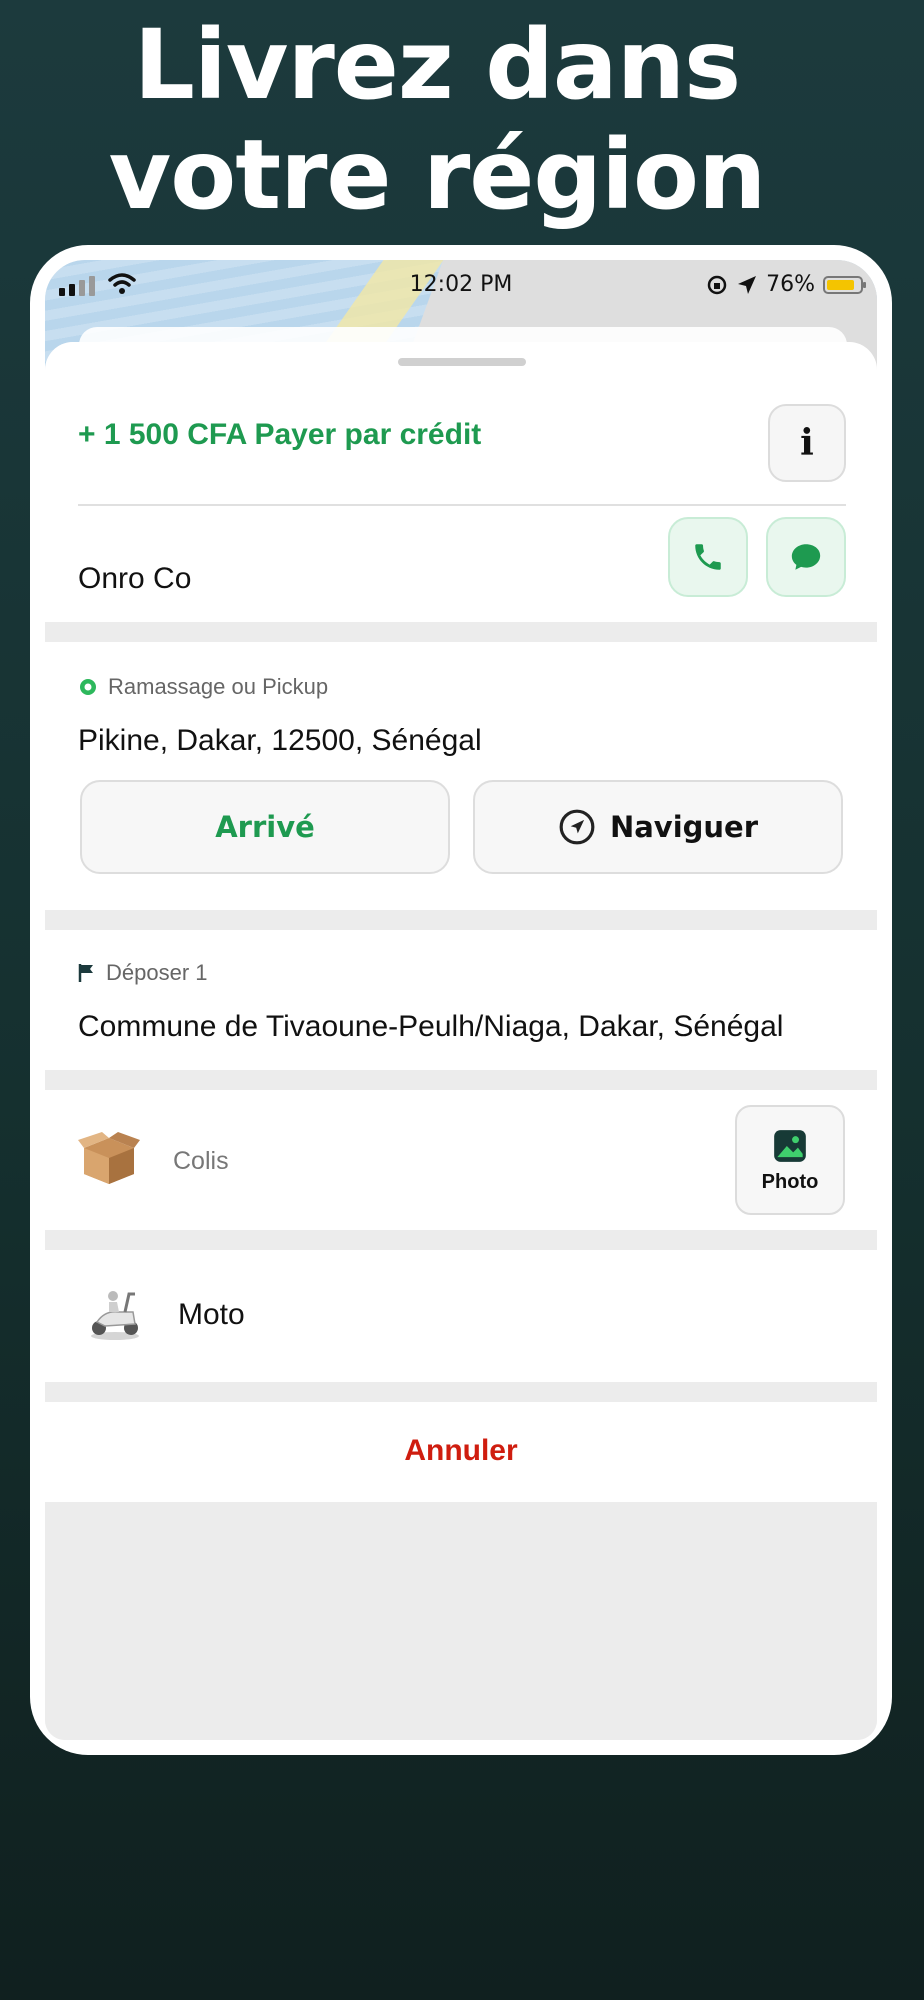 Image resolution: width=924 pixels, height=2000 pixels. I want to click on scooter-icon, so click(115, 1315).